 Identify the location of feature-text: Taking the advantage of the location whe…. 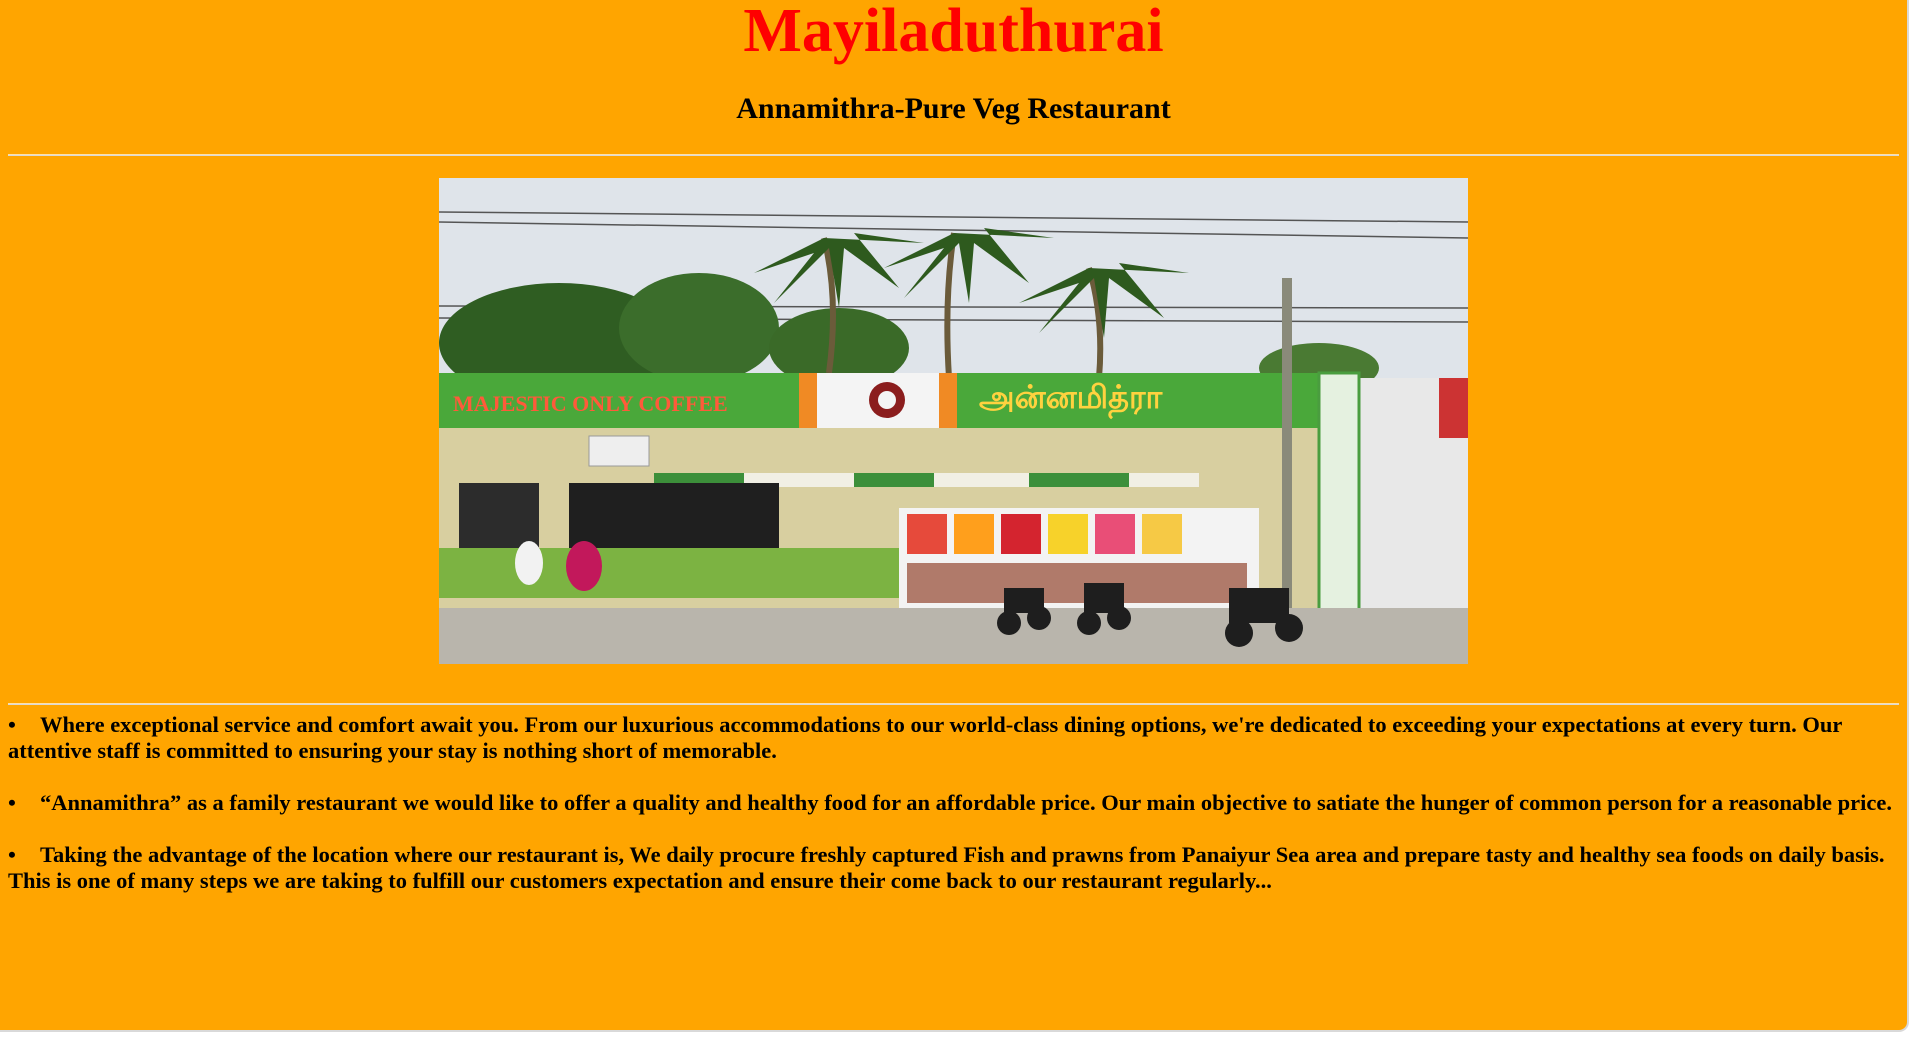
(946, 867).